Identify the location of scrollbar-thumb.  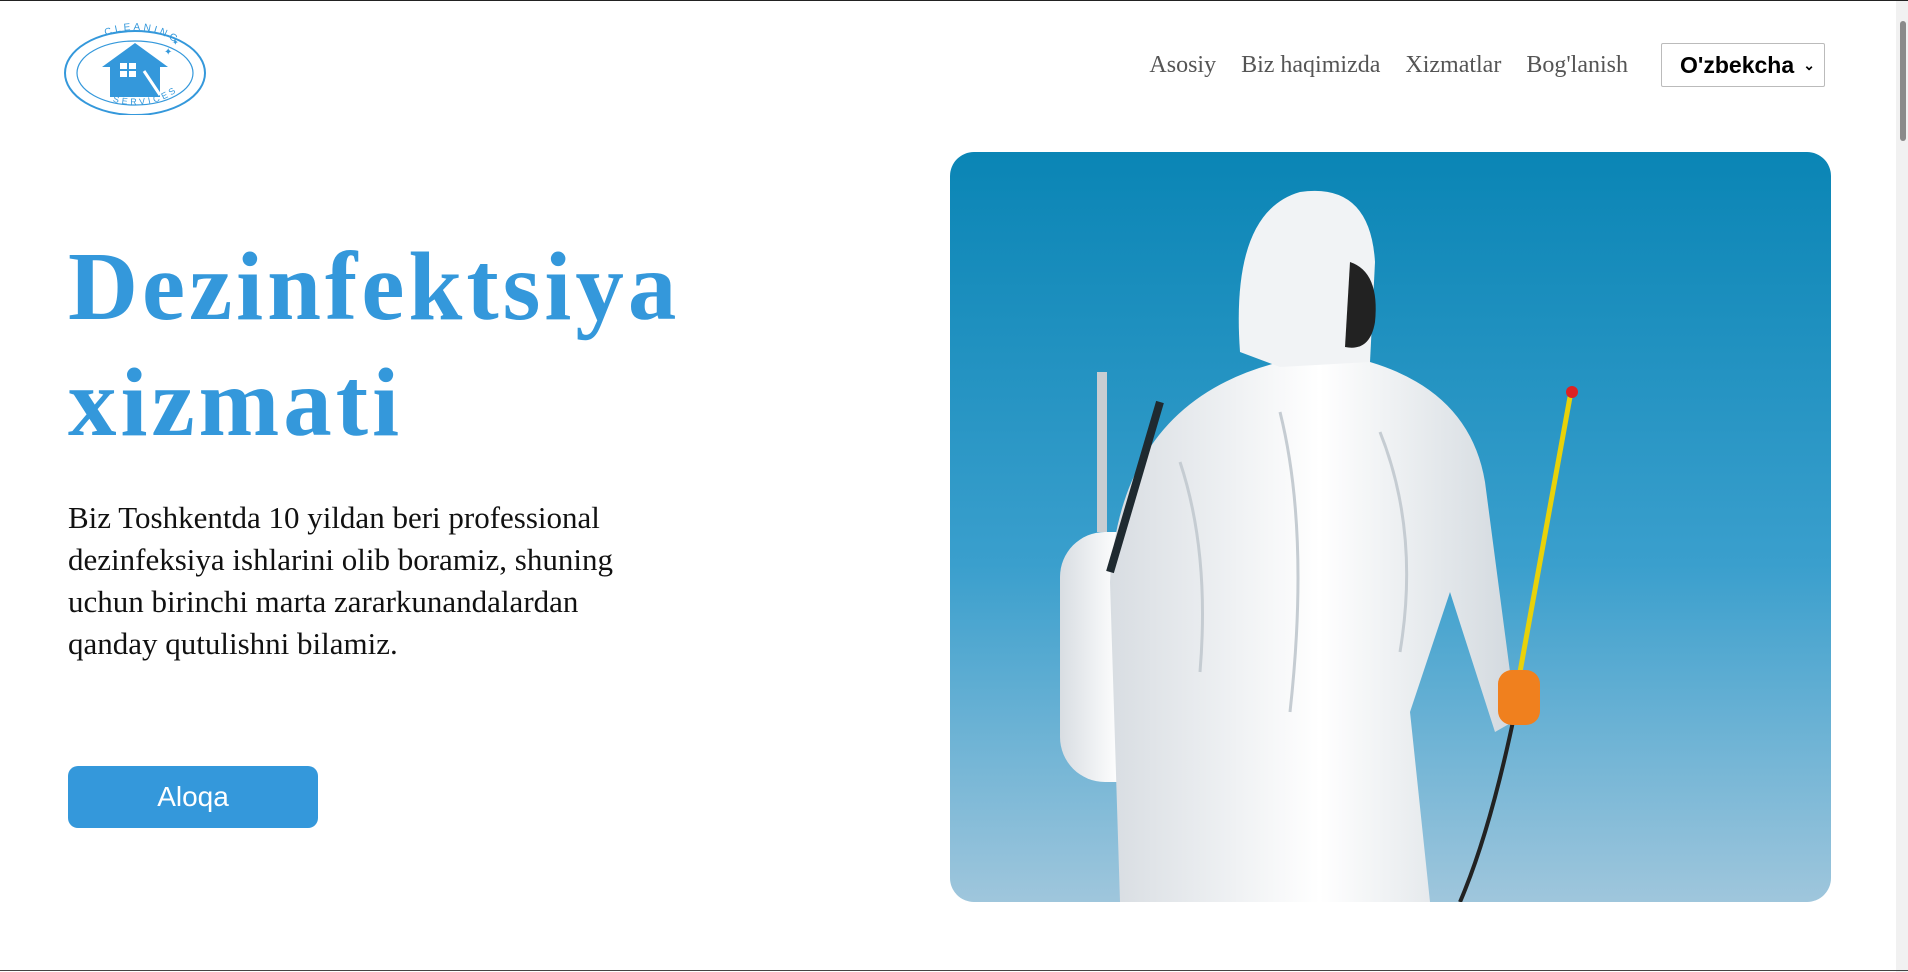
(1903, 81).